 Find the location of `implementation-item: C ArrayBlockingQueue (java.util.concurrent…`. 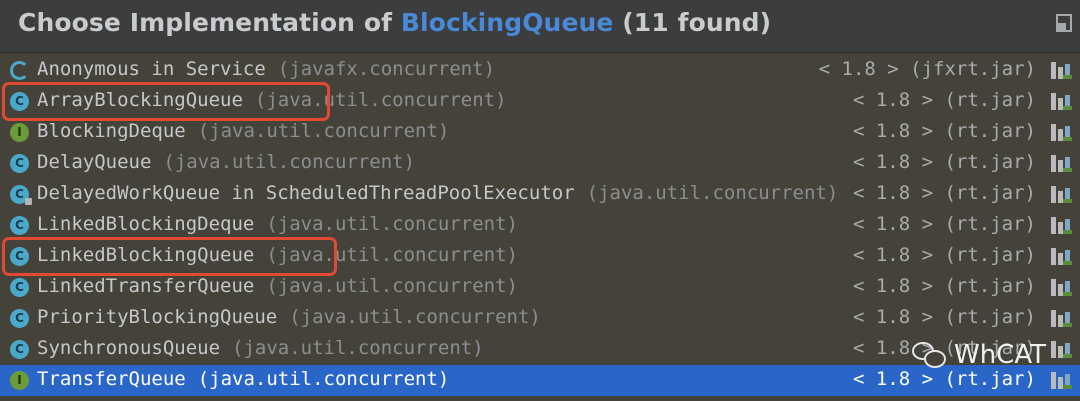

implementation-item: C ArrayBlockingQueue (java.util.concurrent… is located at coordinates (540, 101).